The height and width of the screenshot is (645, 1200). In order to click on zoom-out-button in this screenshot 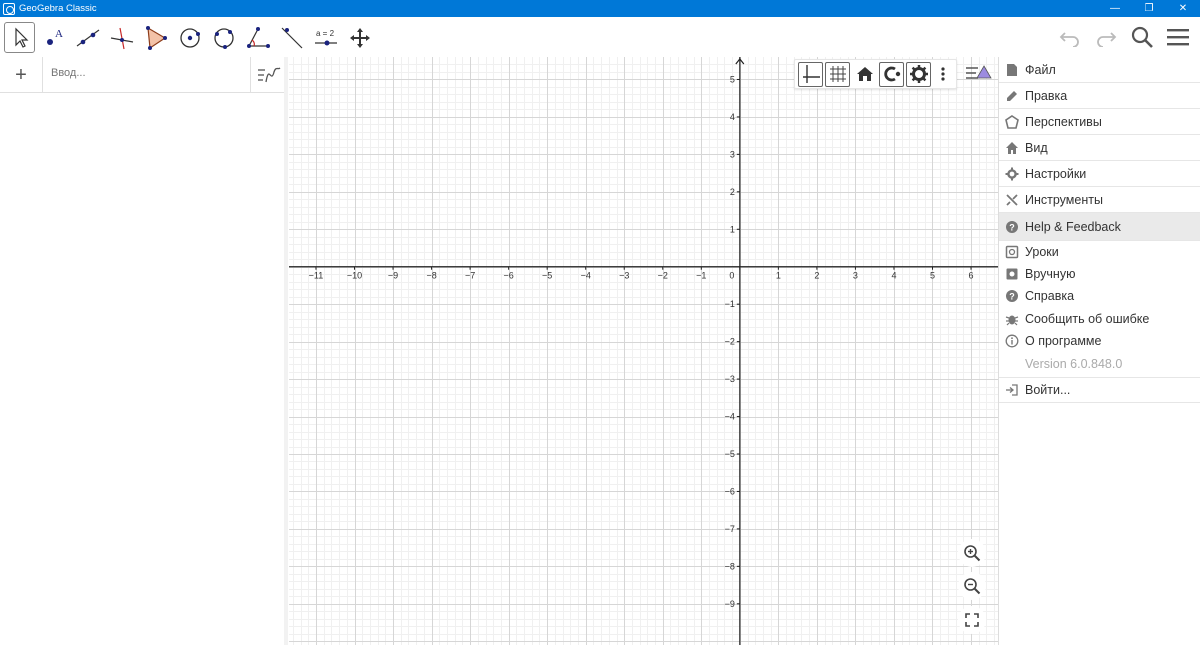, I will do `click(972, 586)`.